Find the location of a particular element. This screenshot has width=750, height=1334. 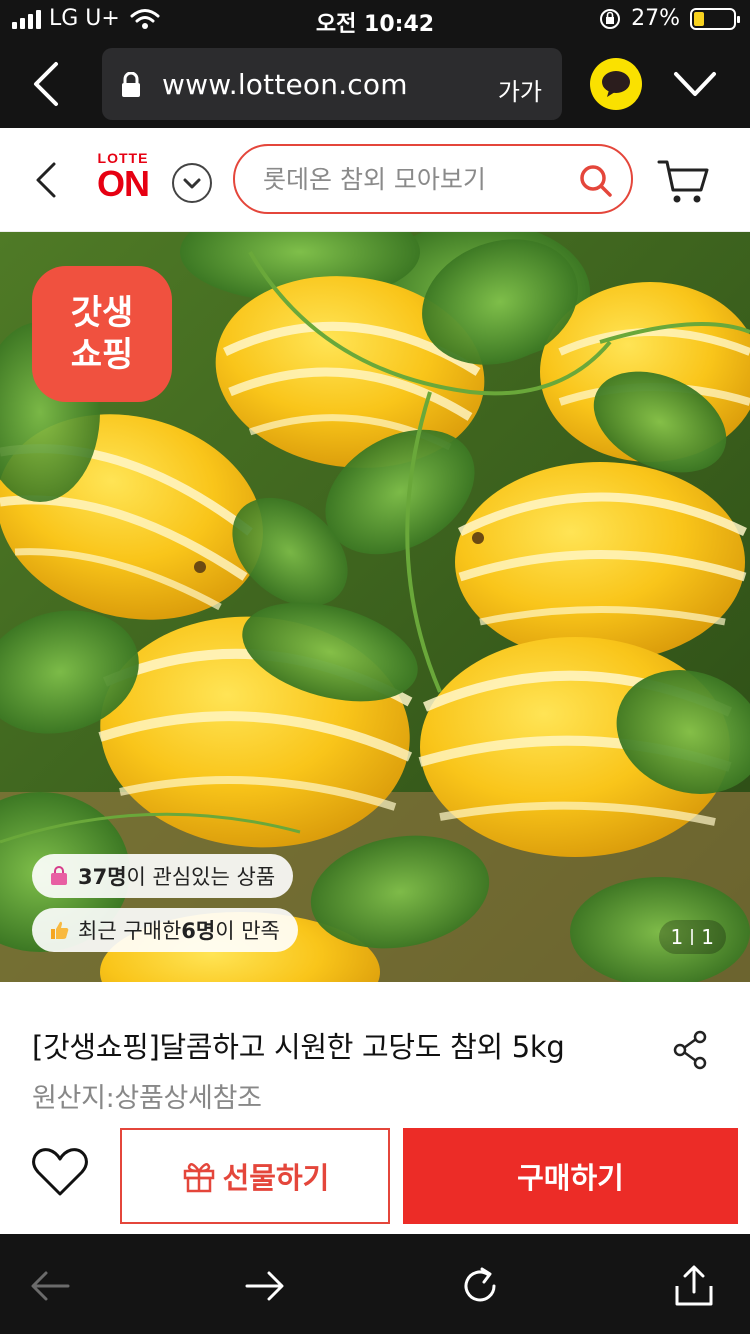

browser-bar: www.lotteon.com 가가 is located at coordinates (375, 84).